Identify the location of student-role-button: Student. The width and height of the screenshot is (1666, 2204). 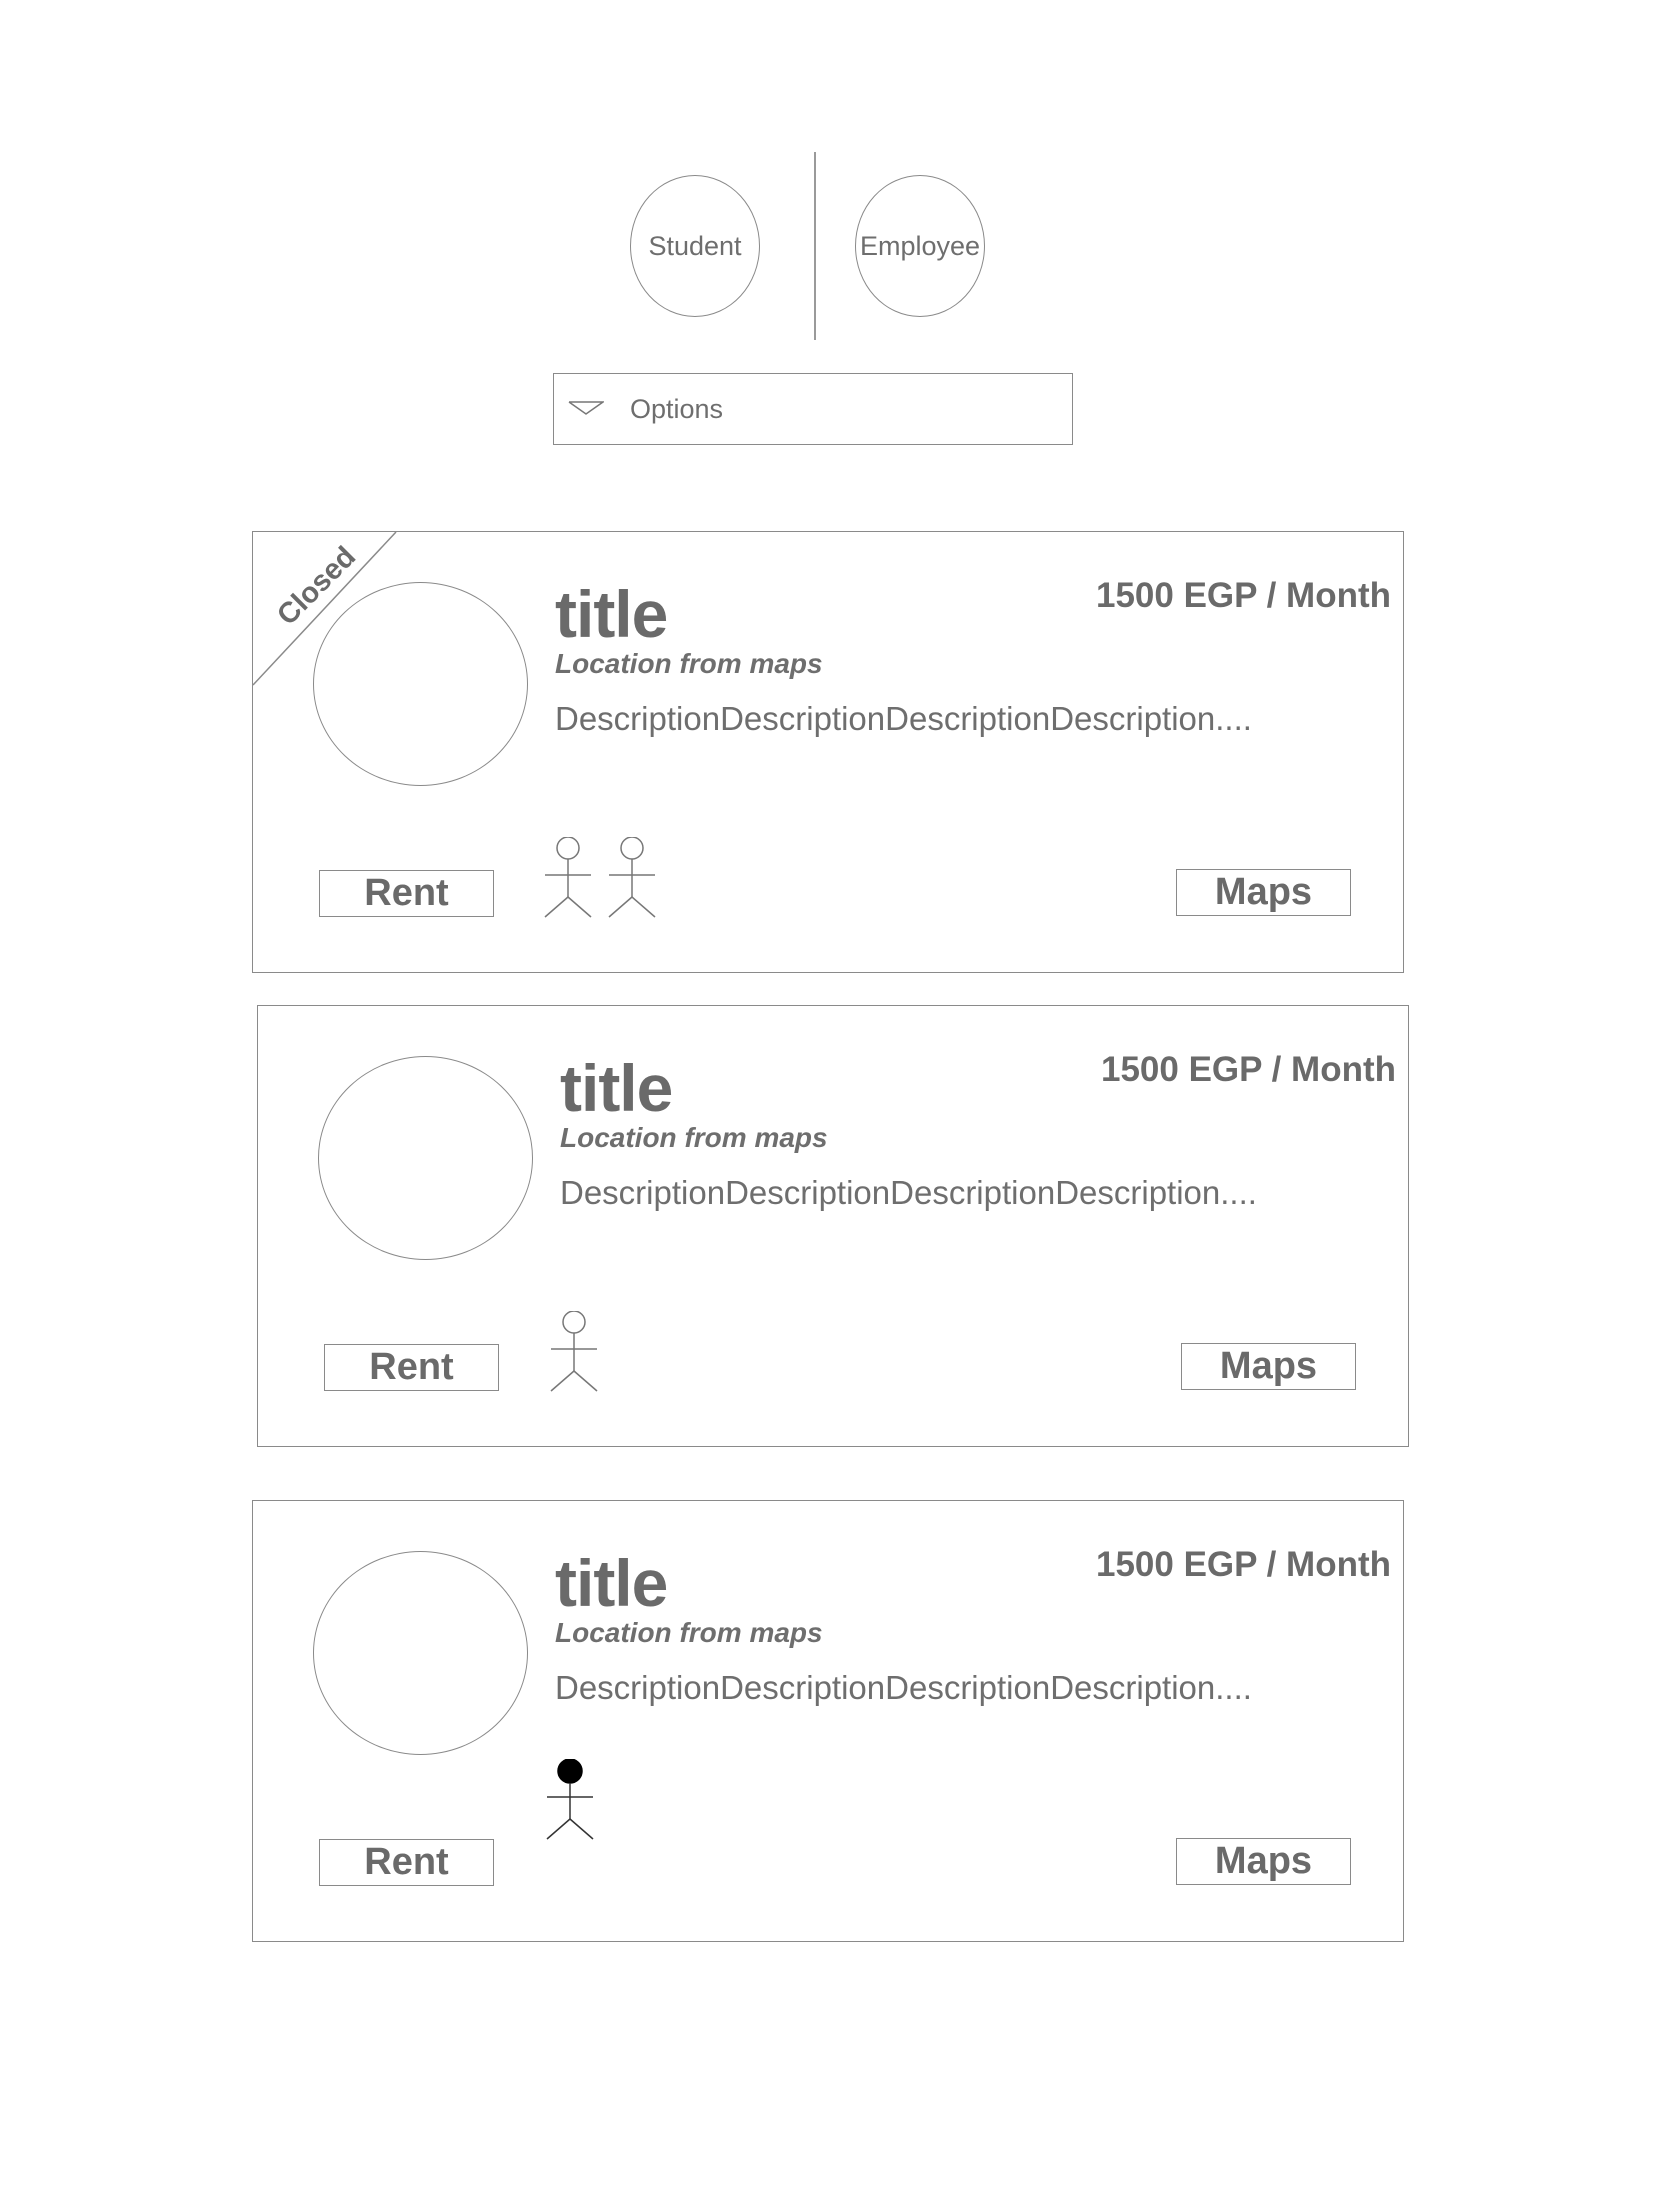
(695, 246).